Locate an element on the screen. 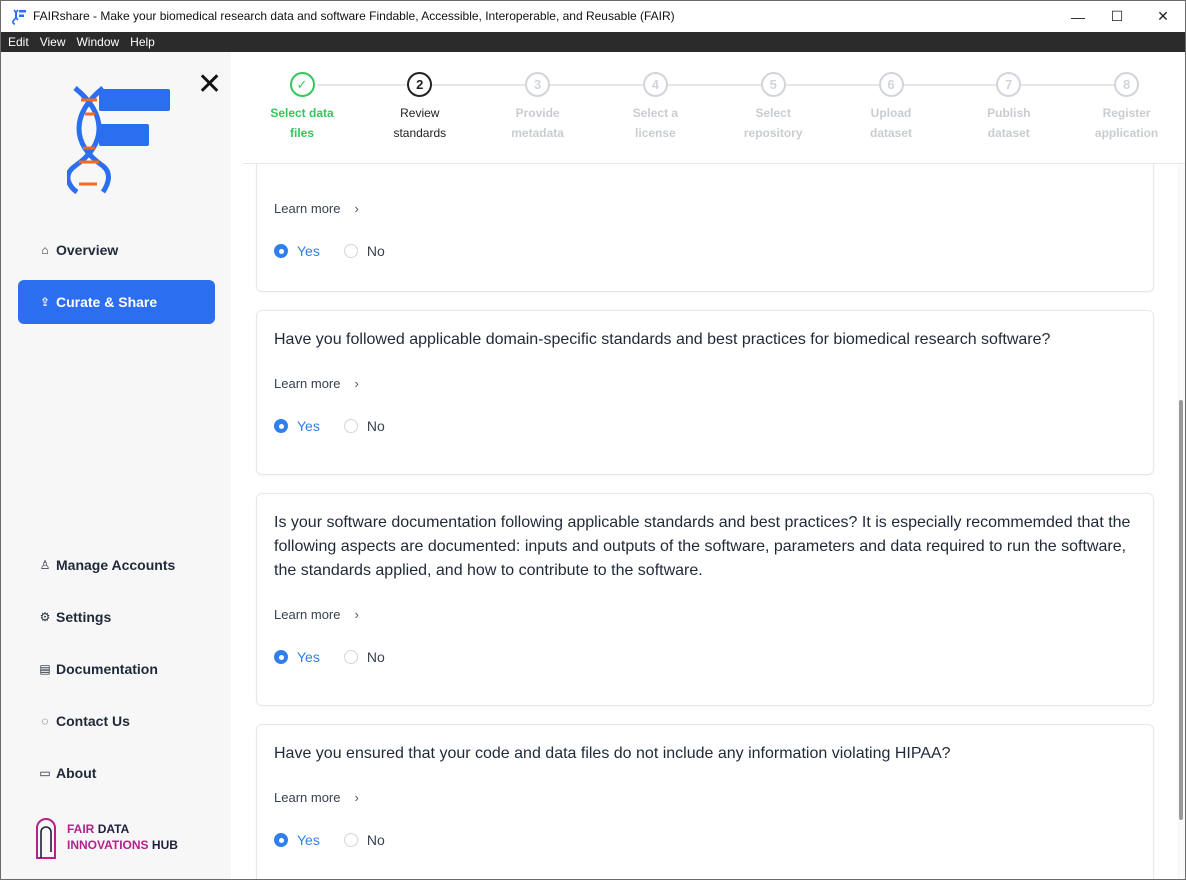 The image size is (1186, 880). hub-word-innovations: INNOVATIONS is located at coordinates (108, 845).